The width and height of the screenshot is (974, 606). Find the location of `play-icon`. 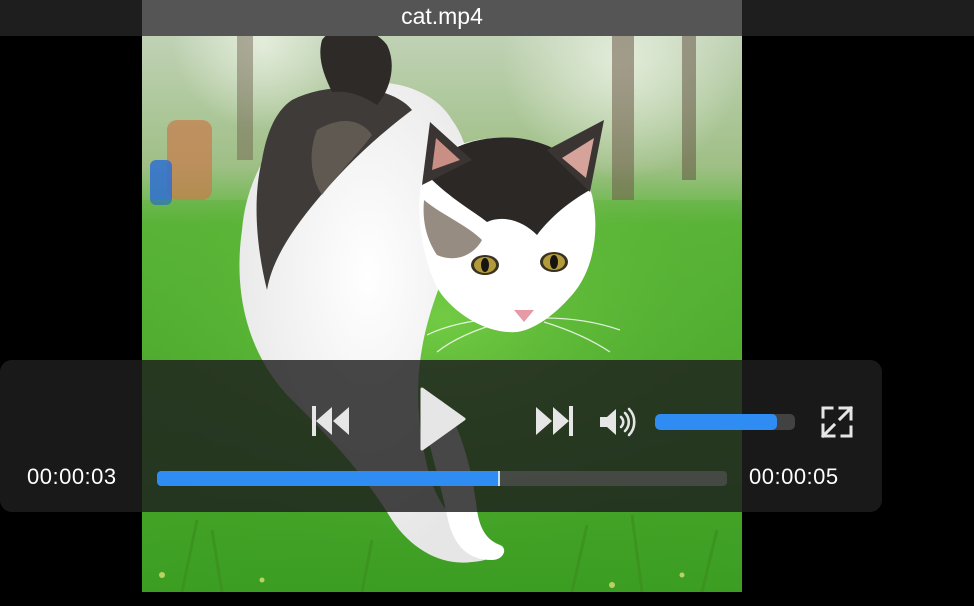

play-icon is located at coordinates (443, 419).